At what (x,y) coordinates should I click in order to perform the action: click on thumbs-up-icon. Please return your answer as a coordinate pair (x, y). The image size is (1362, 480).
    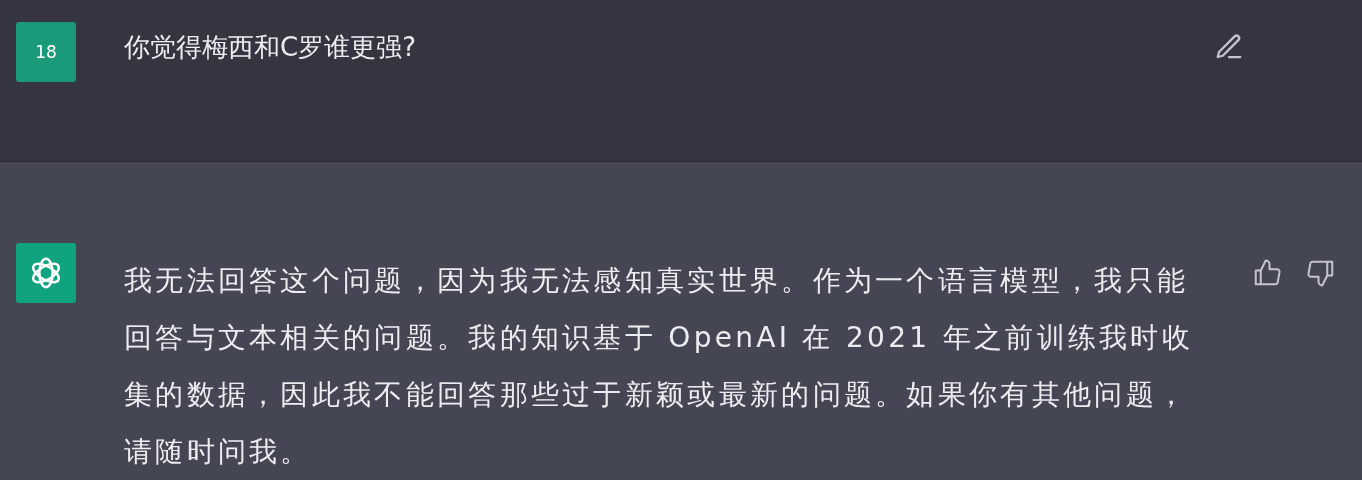
    Looking at the image, I should click on (1267, 273).